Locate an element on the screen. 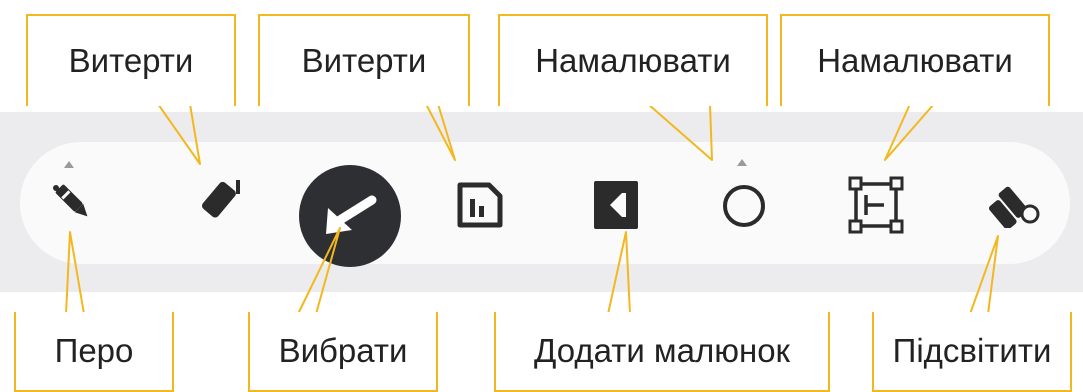 The image size is (1083, 392). callout-draw-1: Намалювати is located at coordinates (633, 60).